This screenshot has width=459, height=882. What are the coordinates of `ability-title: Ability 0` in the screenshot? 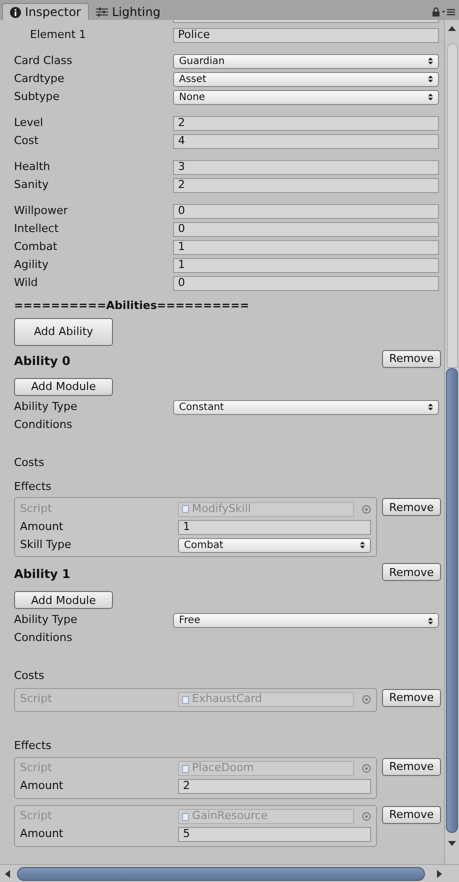 It's located at (42, 361).